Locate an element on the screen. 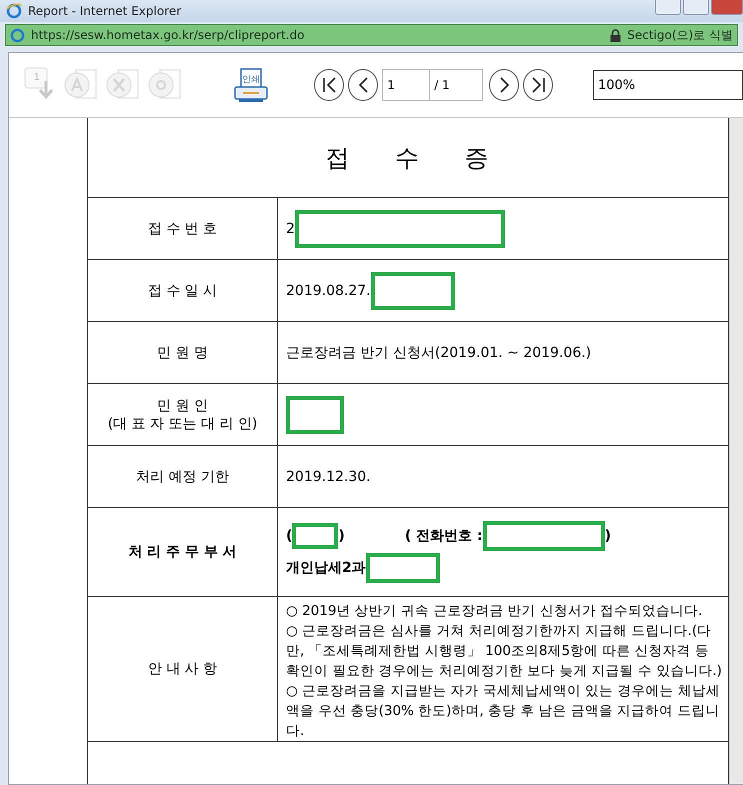  field-value: 근로장려금 반기 신청서(2019.01. ~ 2019.06.) is located at coordinates (439, 353).